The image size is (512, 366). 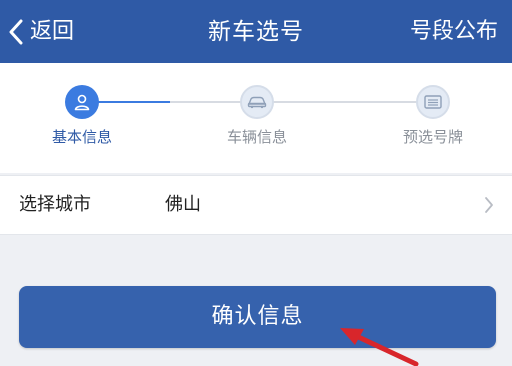 What do you see at coordinates (183, 204) in the screenshot?
I see `city-value: 佛山` at bounding box center [183, 204].